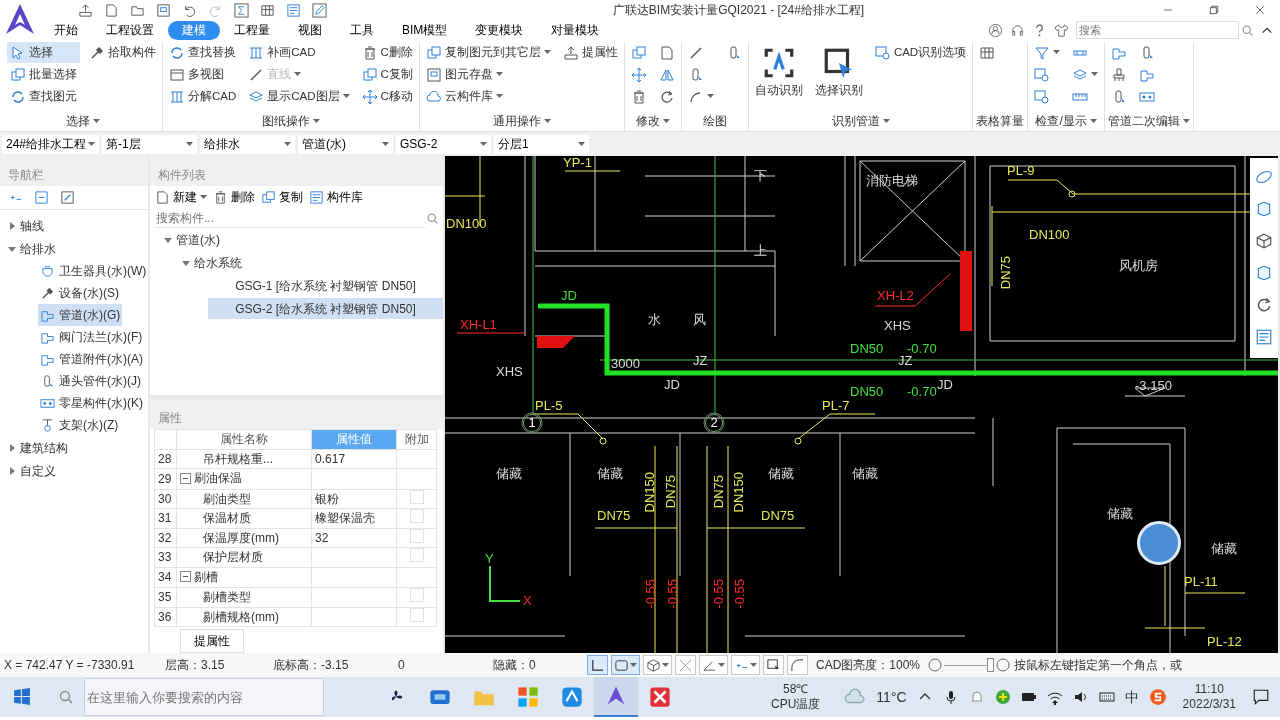  Describe the element at coordinates (130, 30) in the screenshot. I see `ribbon-tab: 工程设置` at that location.